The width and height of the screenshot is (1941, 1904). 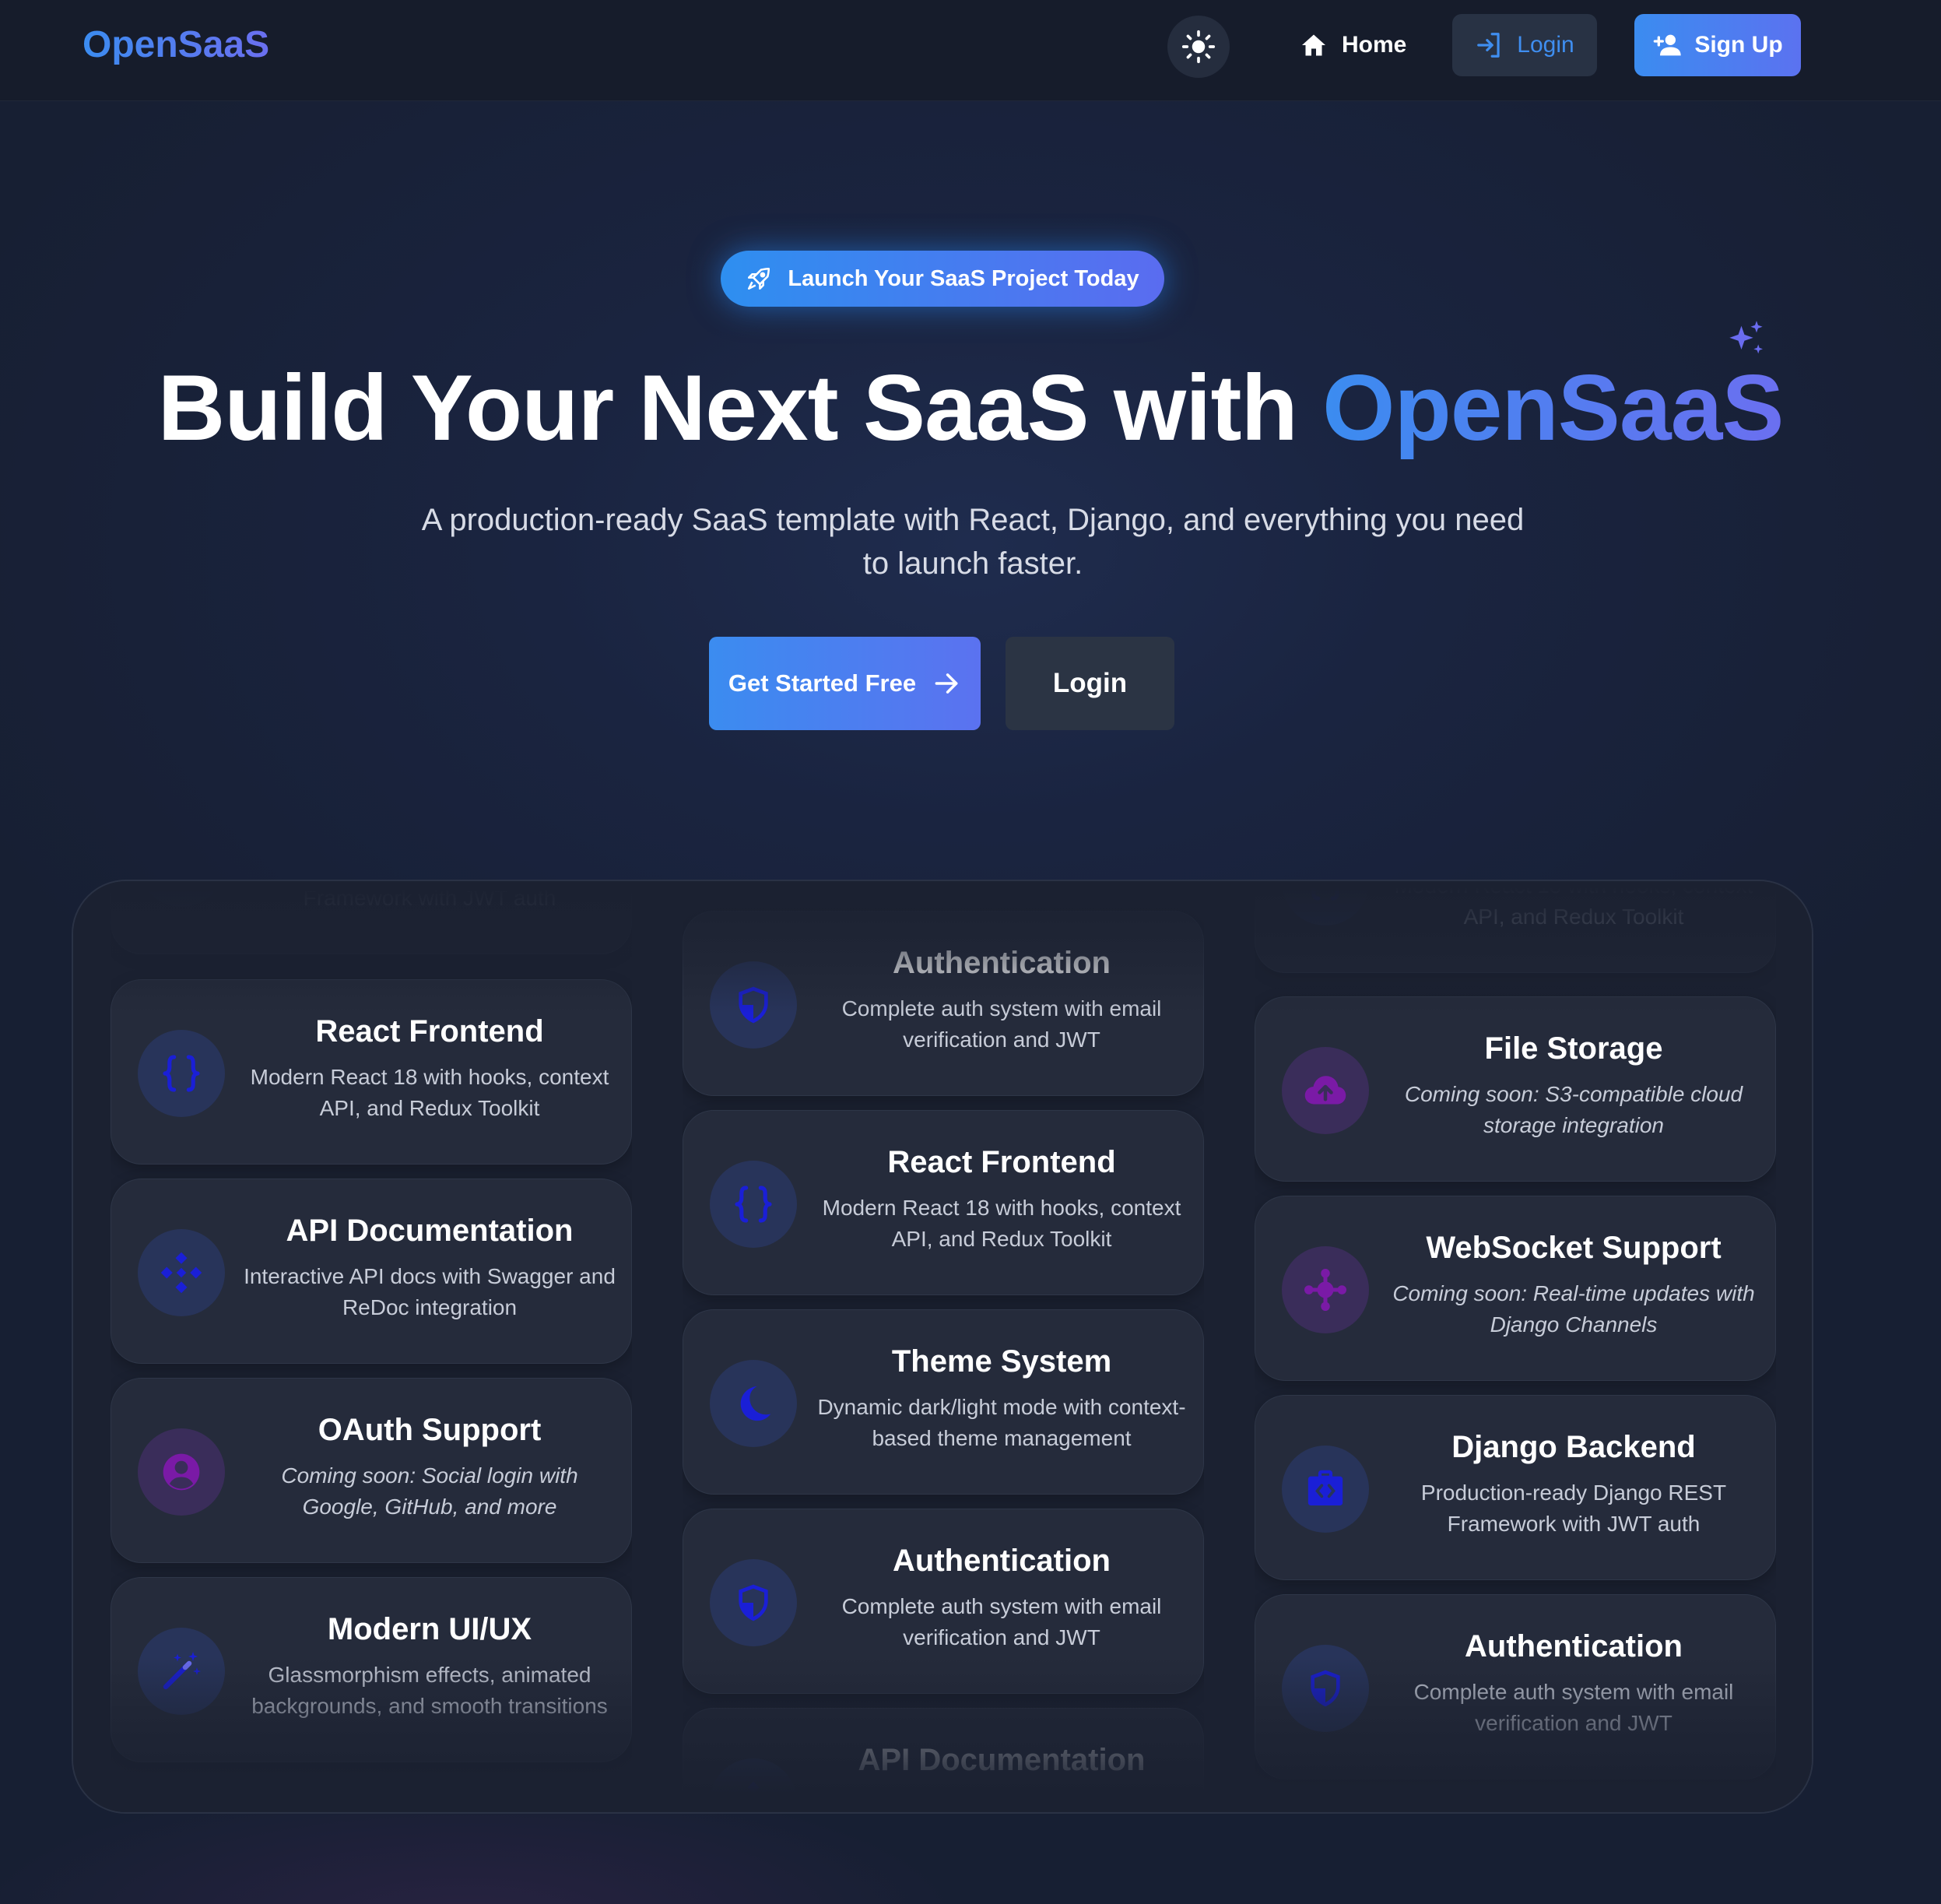 What do you see at coordinates (1488, 46) in the screenshot?
I see `login-arrow-icon` at bounding box center [1488, 46].